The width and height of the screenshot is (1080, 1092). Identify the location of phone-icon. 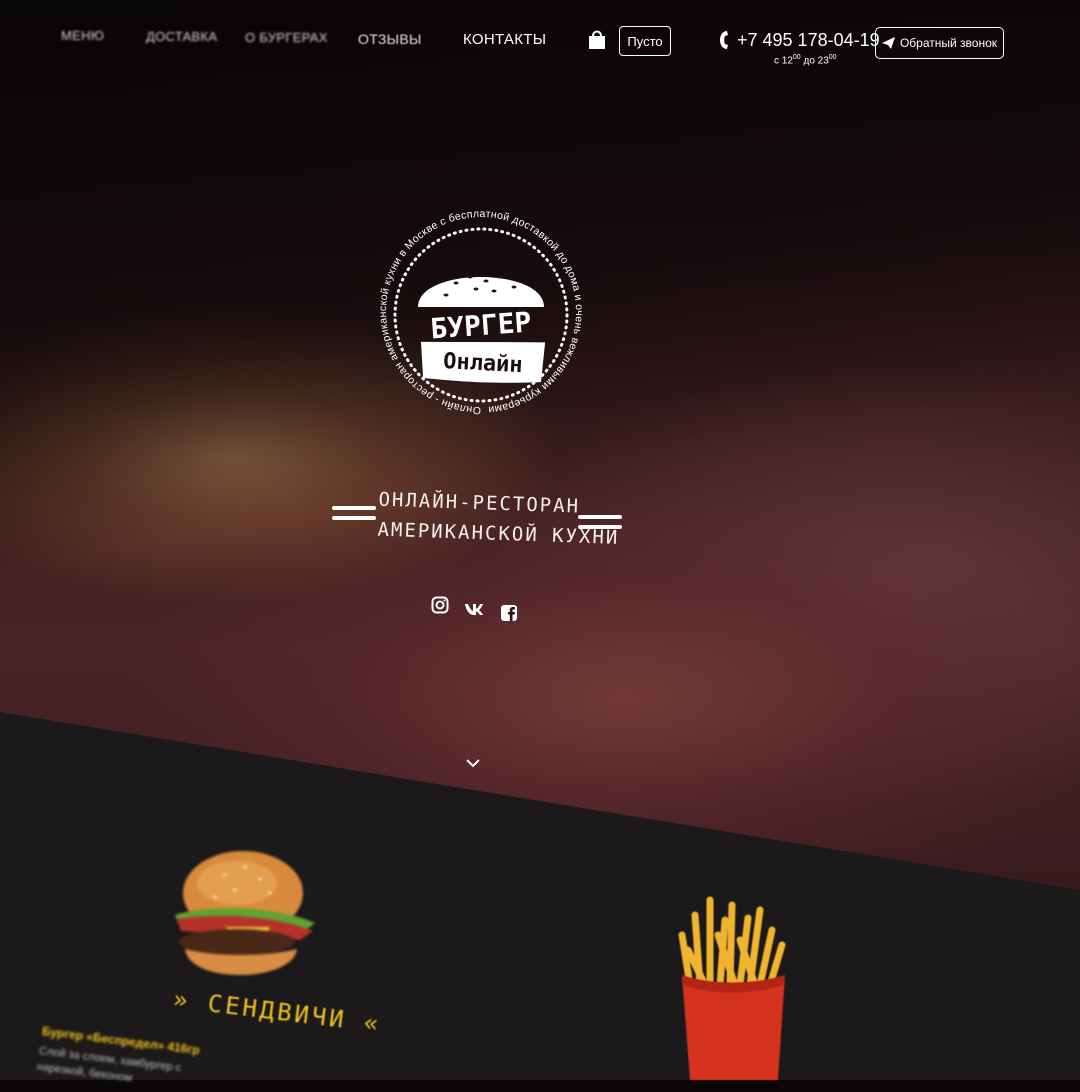
(724, 40).